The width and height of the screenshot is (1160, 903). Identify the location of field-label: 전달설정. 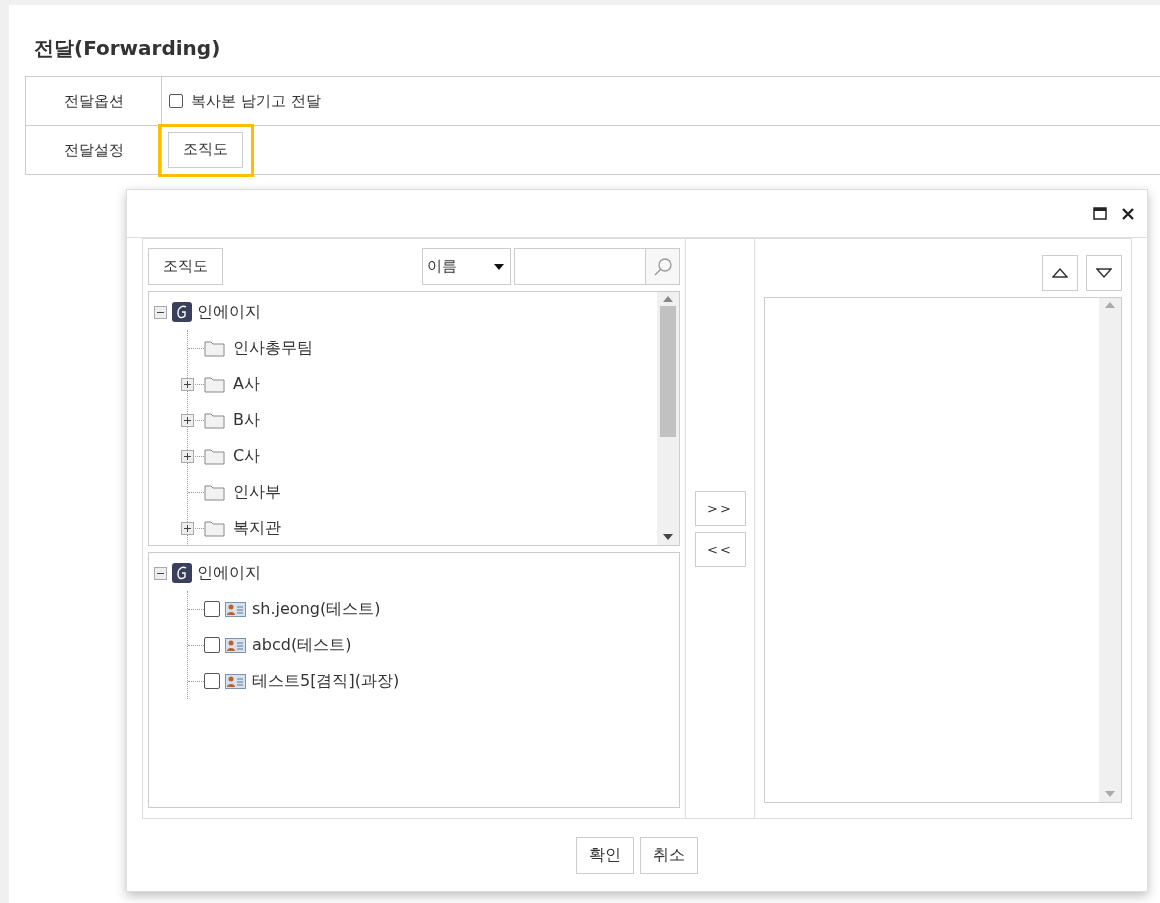
(94, 150).